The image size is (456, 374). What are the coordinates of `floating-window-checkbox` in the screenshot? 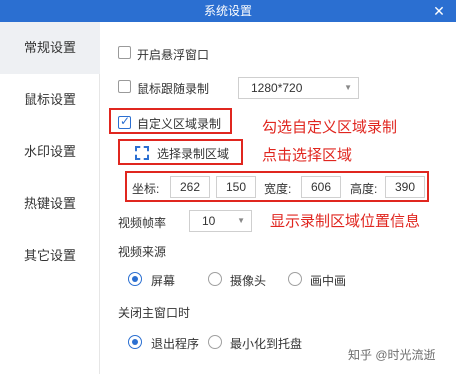 It's located at (124, 52).